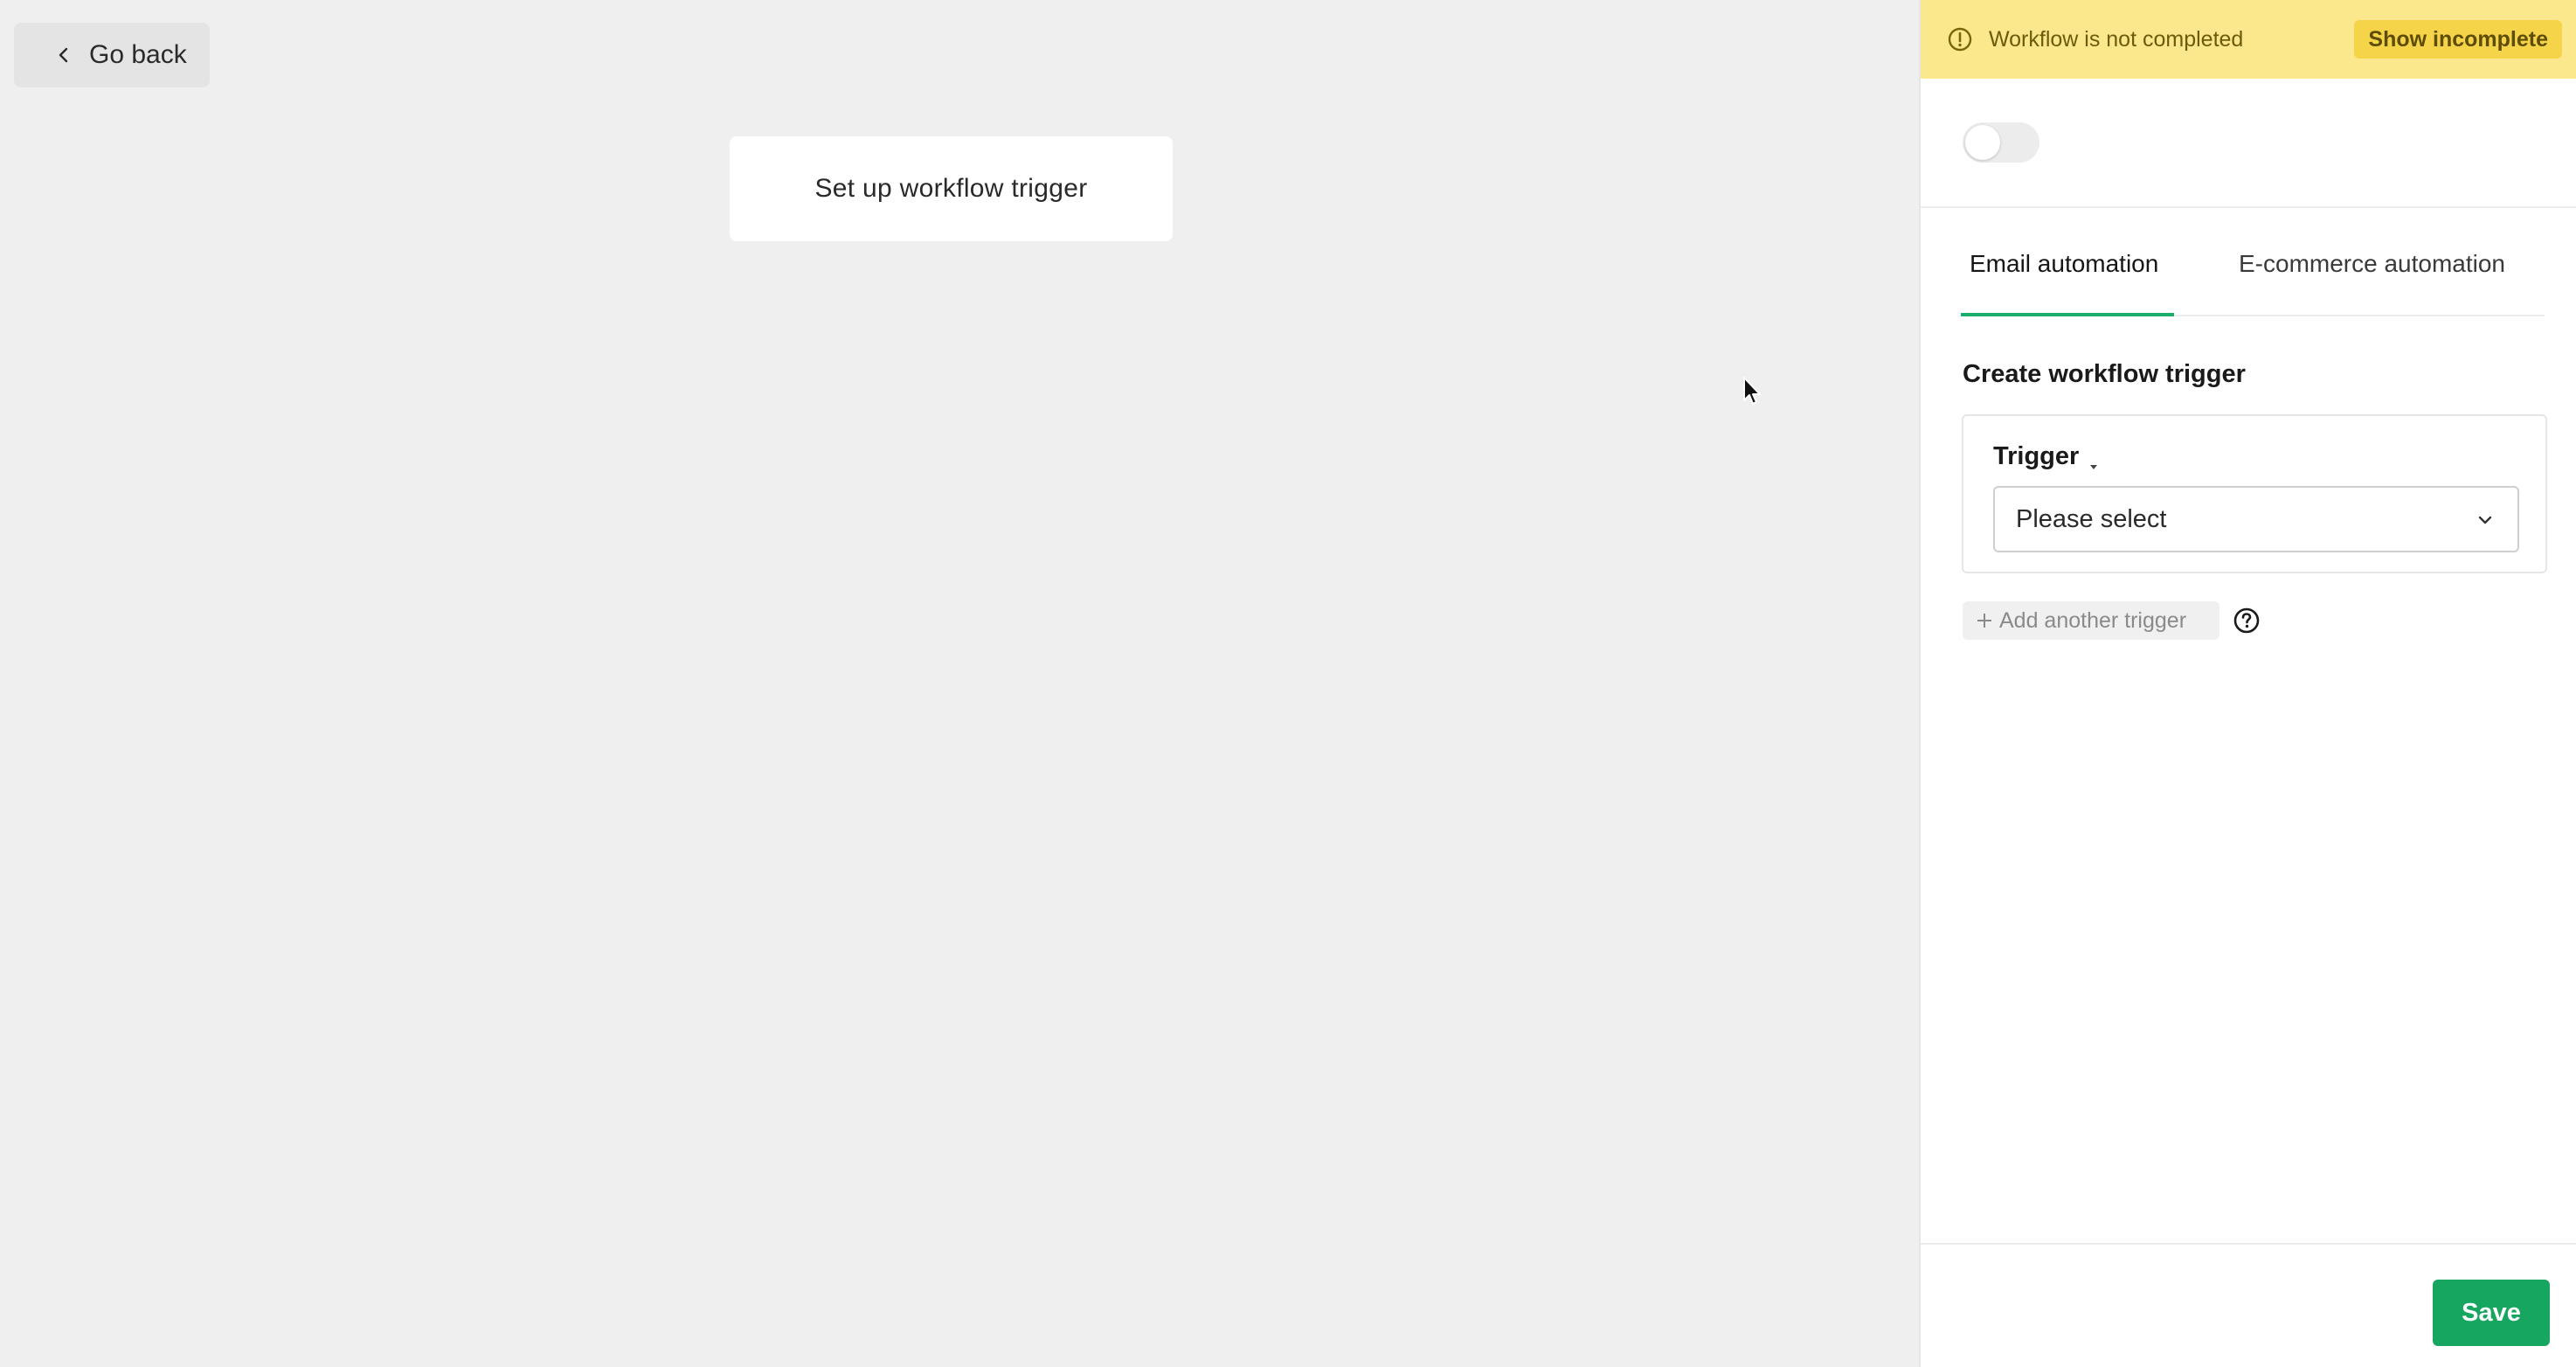 The image size is (2576, 1367). What do you see at coordinates (138, 54) in the screenshot?
I see `go-back-label: Go back` at bounding box center [138, 54].